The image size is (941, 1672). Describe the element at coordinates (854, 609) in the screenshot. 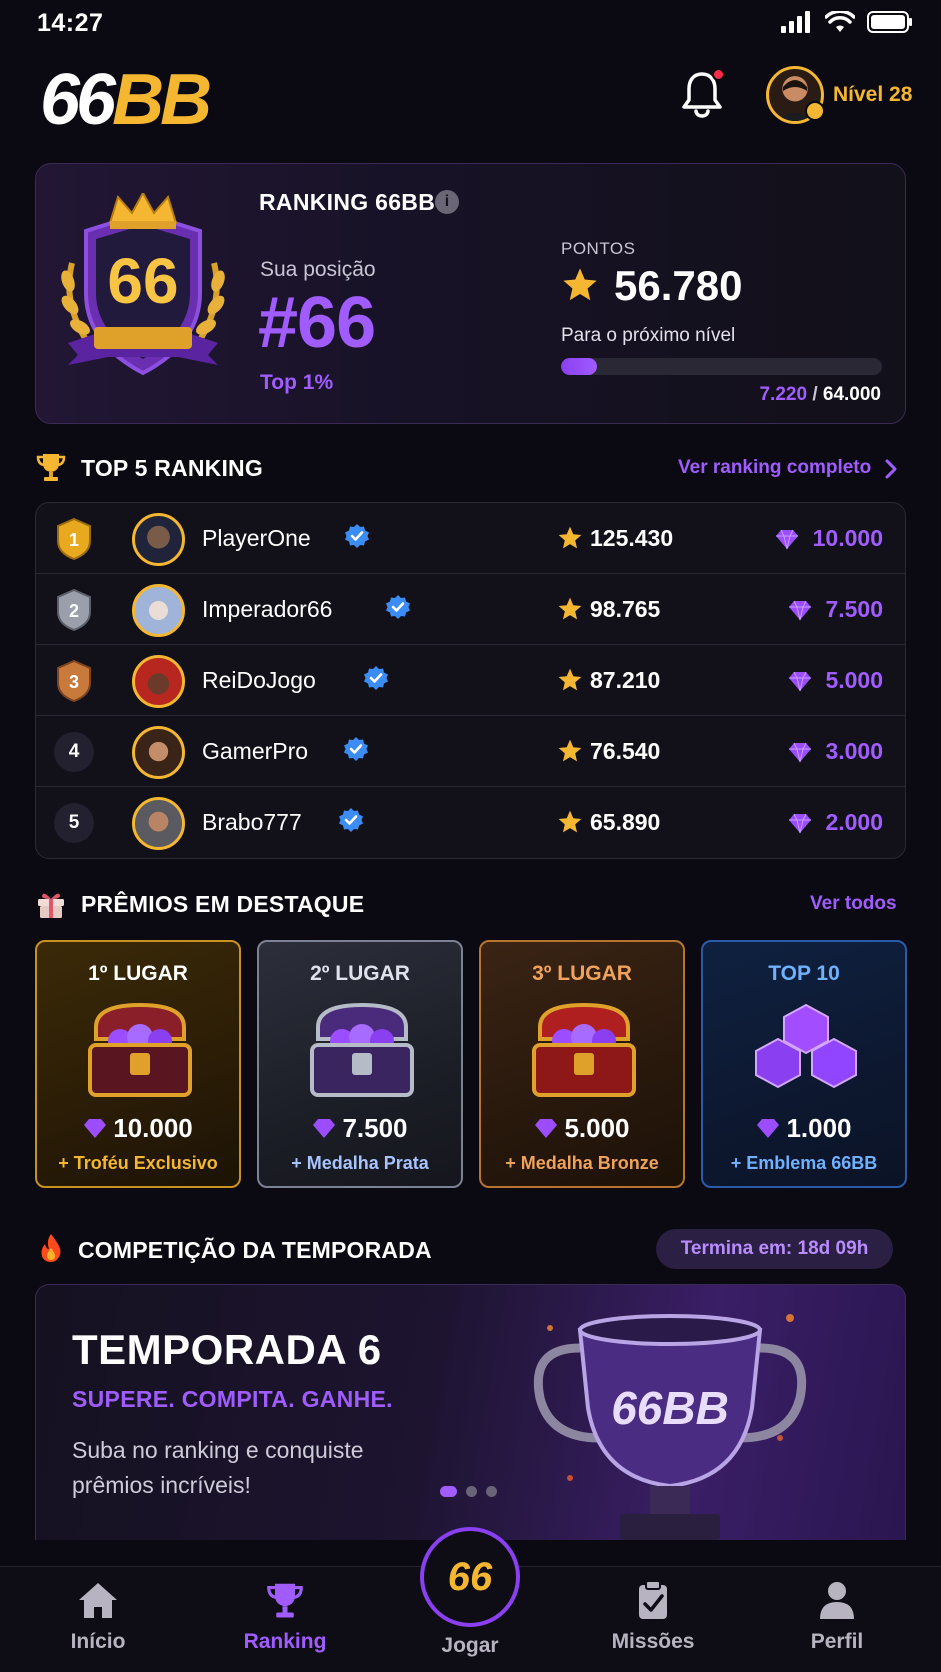

I see `player-gems: 7.500` at that location.